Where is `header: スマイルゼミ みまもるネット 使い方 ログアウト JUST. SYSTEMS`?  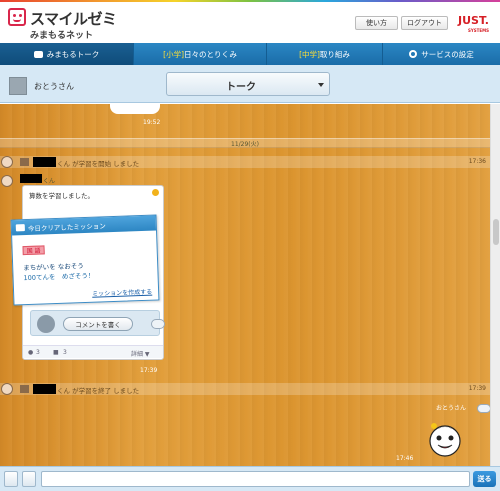 header: スマイルゼミ みまもるネット 使い方 ログアウト JUST. SYSTEMS is located at coordinates (250, 22).